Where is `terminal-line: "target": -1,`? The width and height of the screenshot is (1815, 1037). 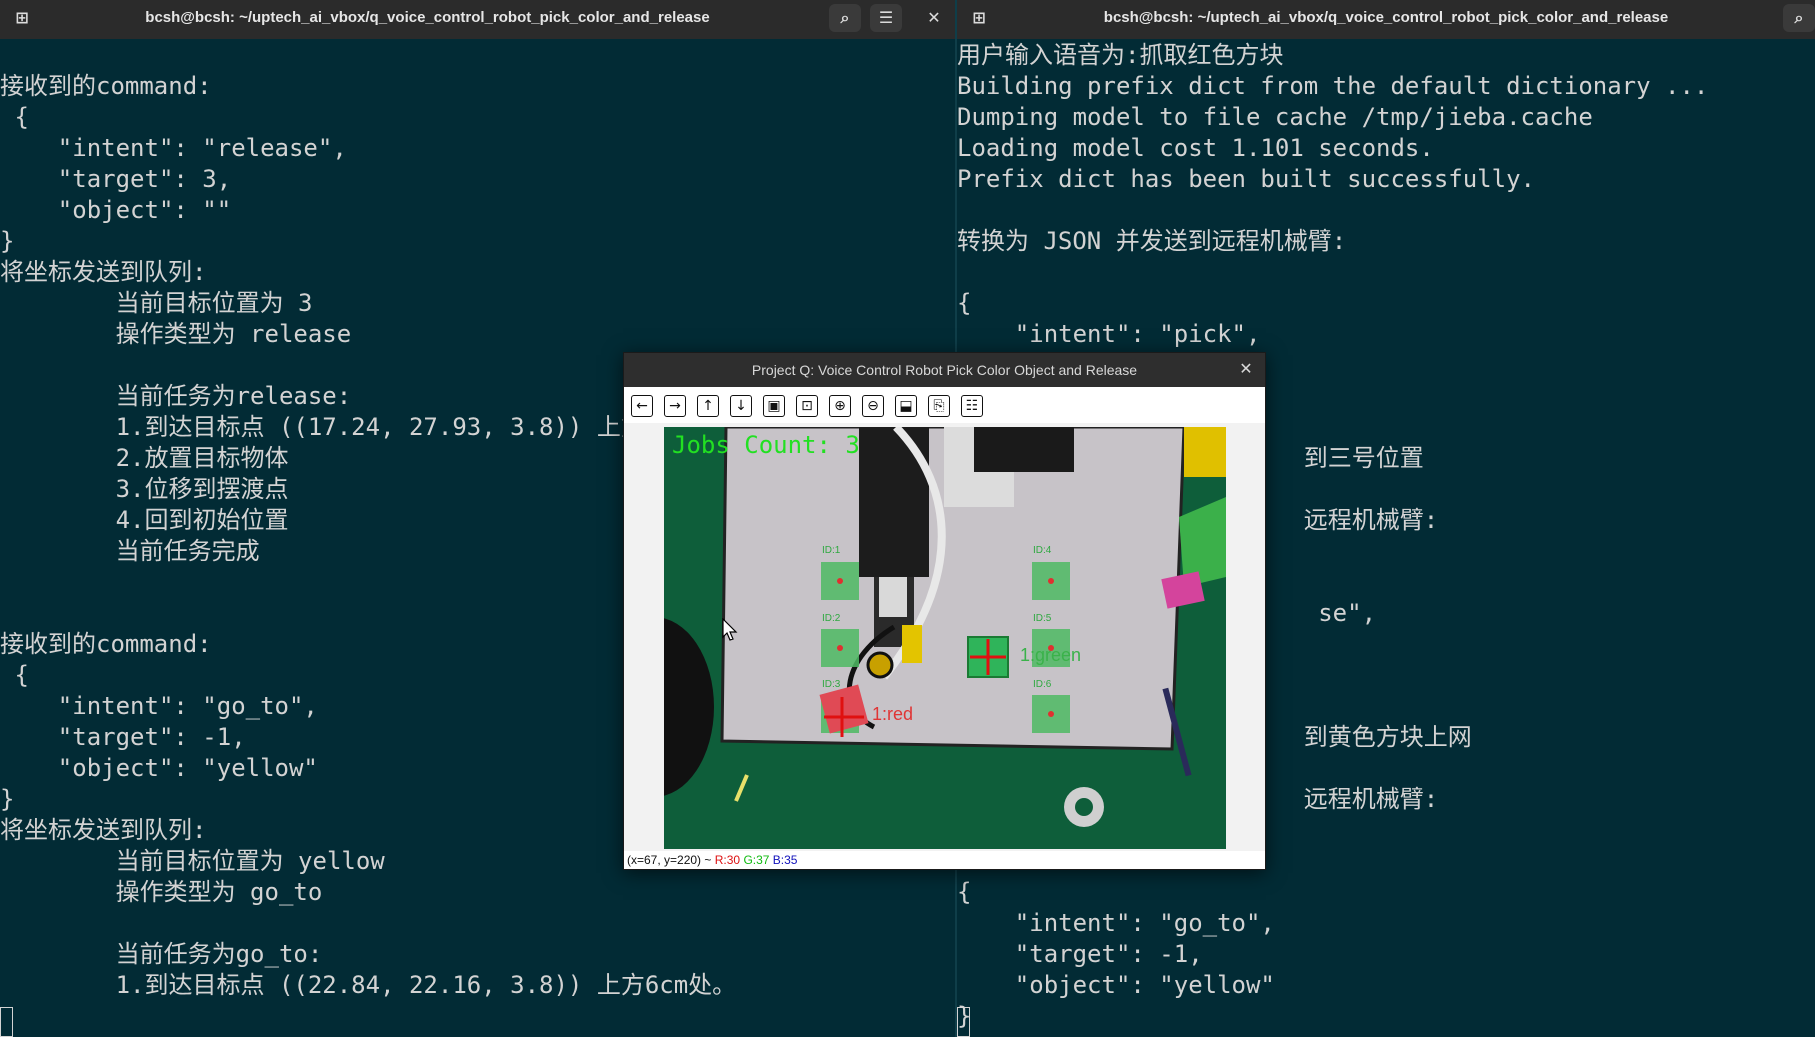
terminal-line: "target": -1, is located at coordinates (1080, 954).